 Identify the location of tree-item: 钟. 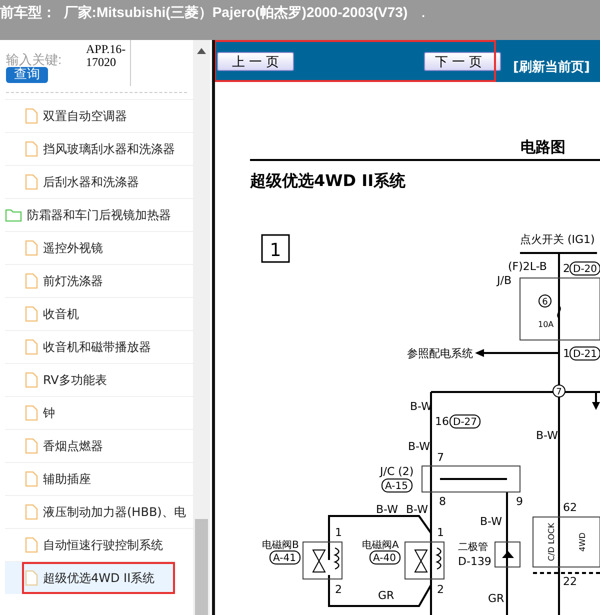
(99, 412).